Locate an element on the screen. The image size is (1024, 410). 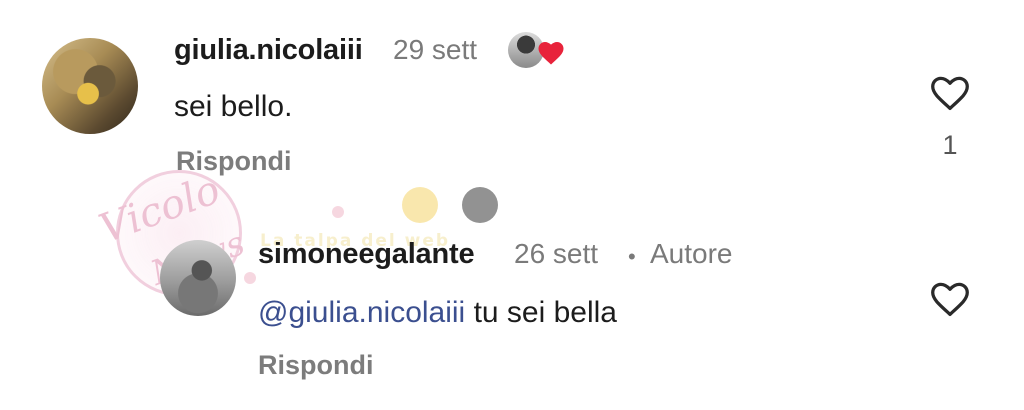
comment-2-username: simoneegalante is located at coordinates (366, 254).